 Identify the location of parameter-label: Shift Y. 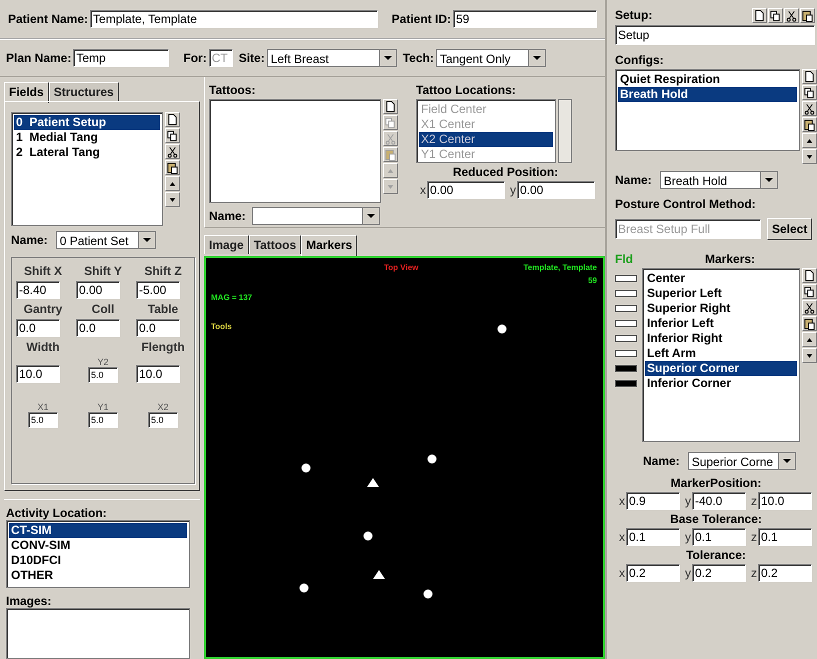
(103, 271).